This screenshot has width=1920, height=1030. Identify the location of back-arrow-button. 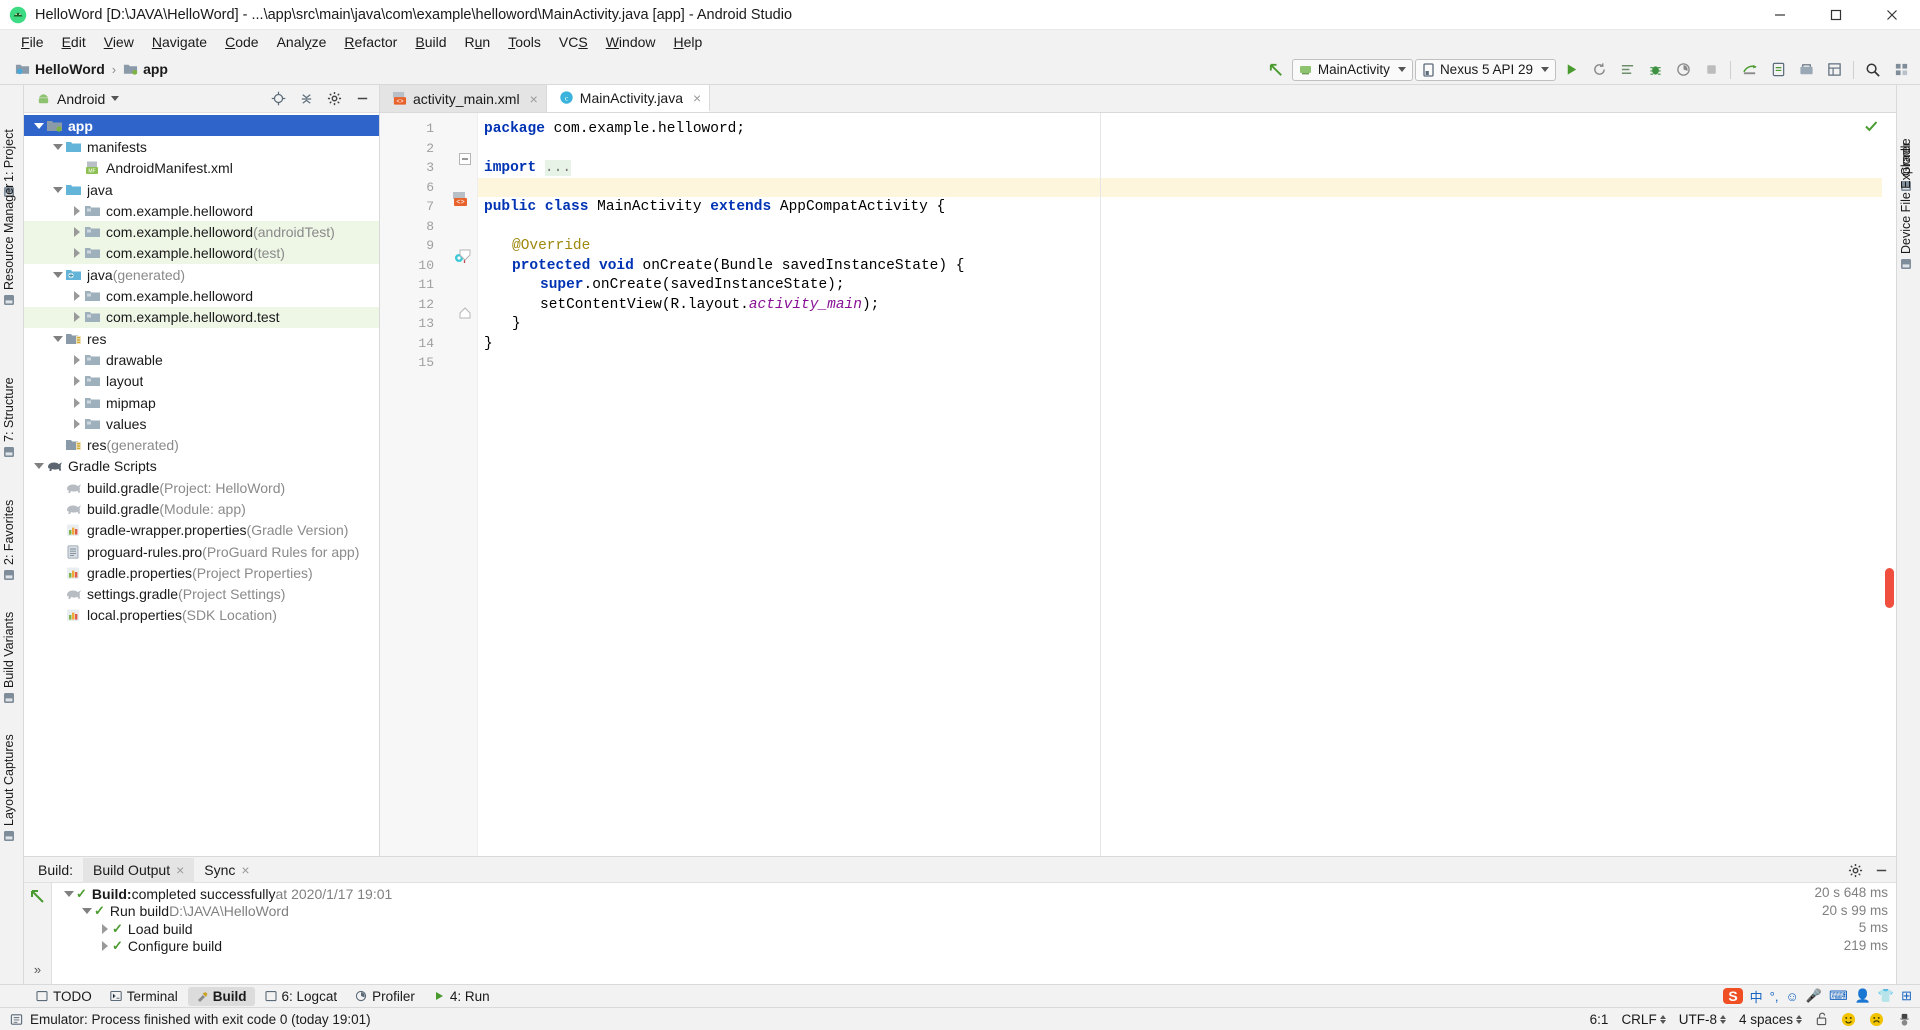
(1277, 70).